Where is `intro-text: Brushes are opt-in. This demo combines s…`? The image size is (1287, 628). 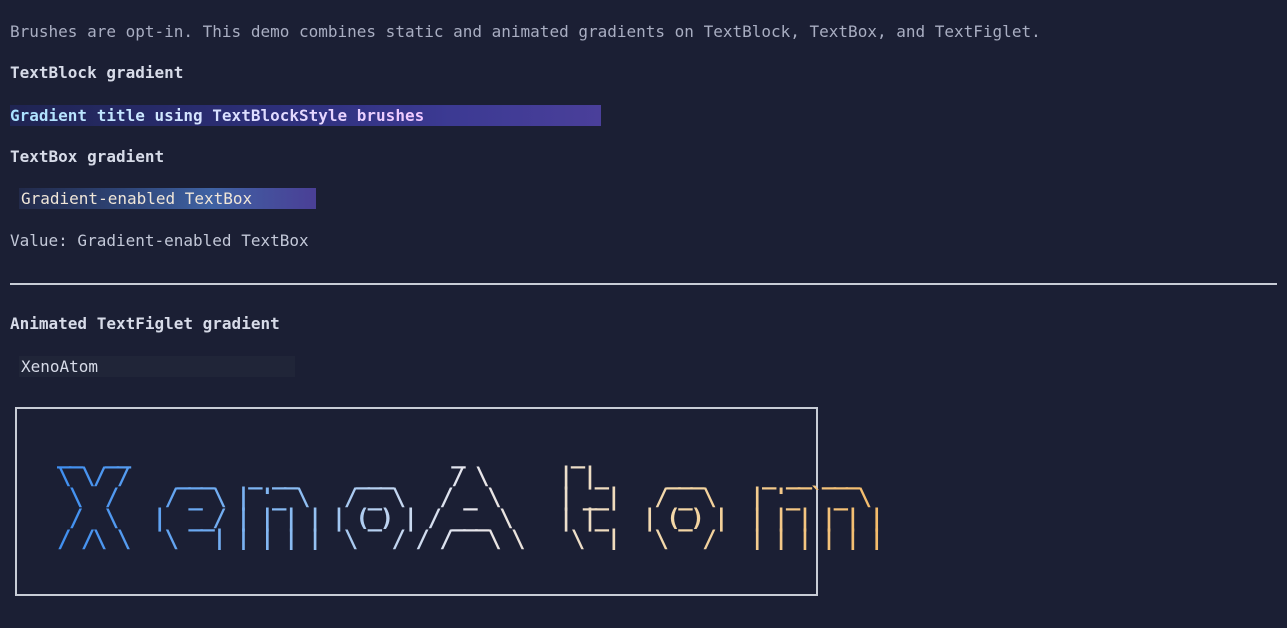 intro-text: Brushes are opt-in. This demo combines s… is located at coordinates (525, 31).